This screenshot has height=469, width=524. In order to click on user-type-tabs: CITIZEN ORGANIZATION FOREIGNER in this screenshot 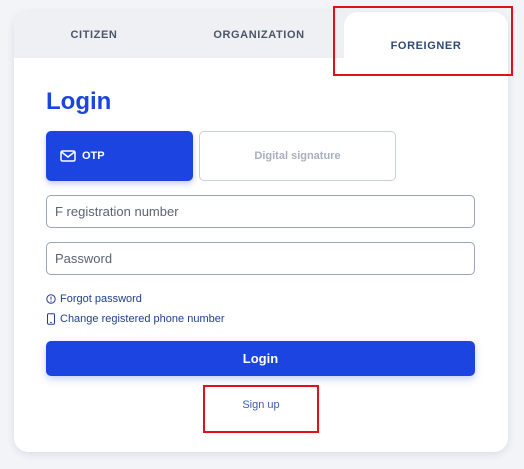, I will do `click(261, 41)`.